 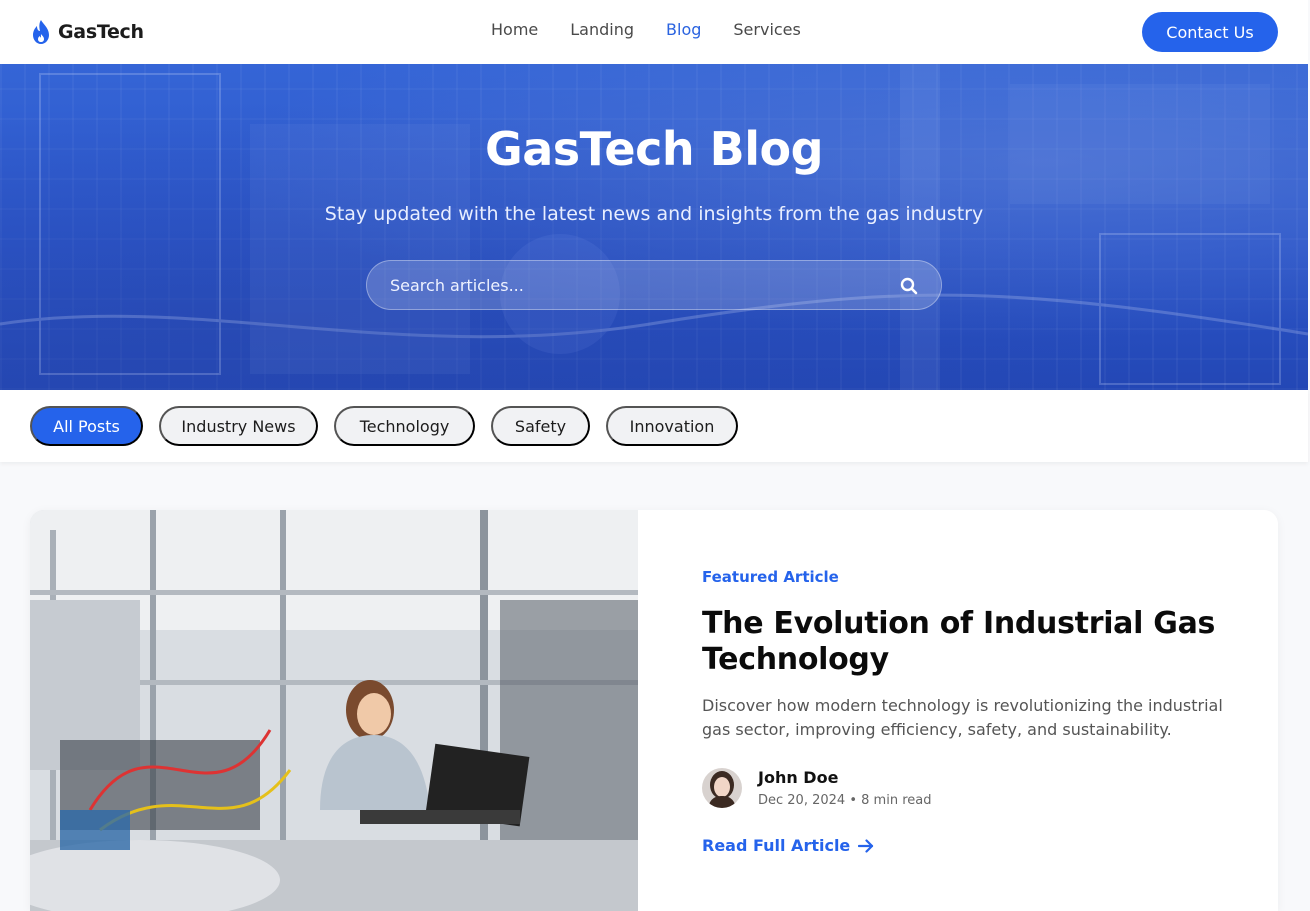 I want to click on read-full-article-link: Read Full Article, so click(x=788, y=845).